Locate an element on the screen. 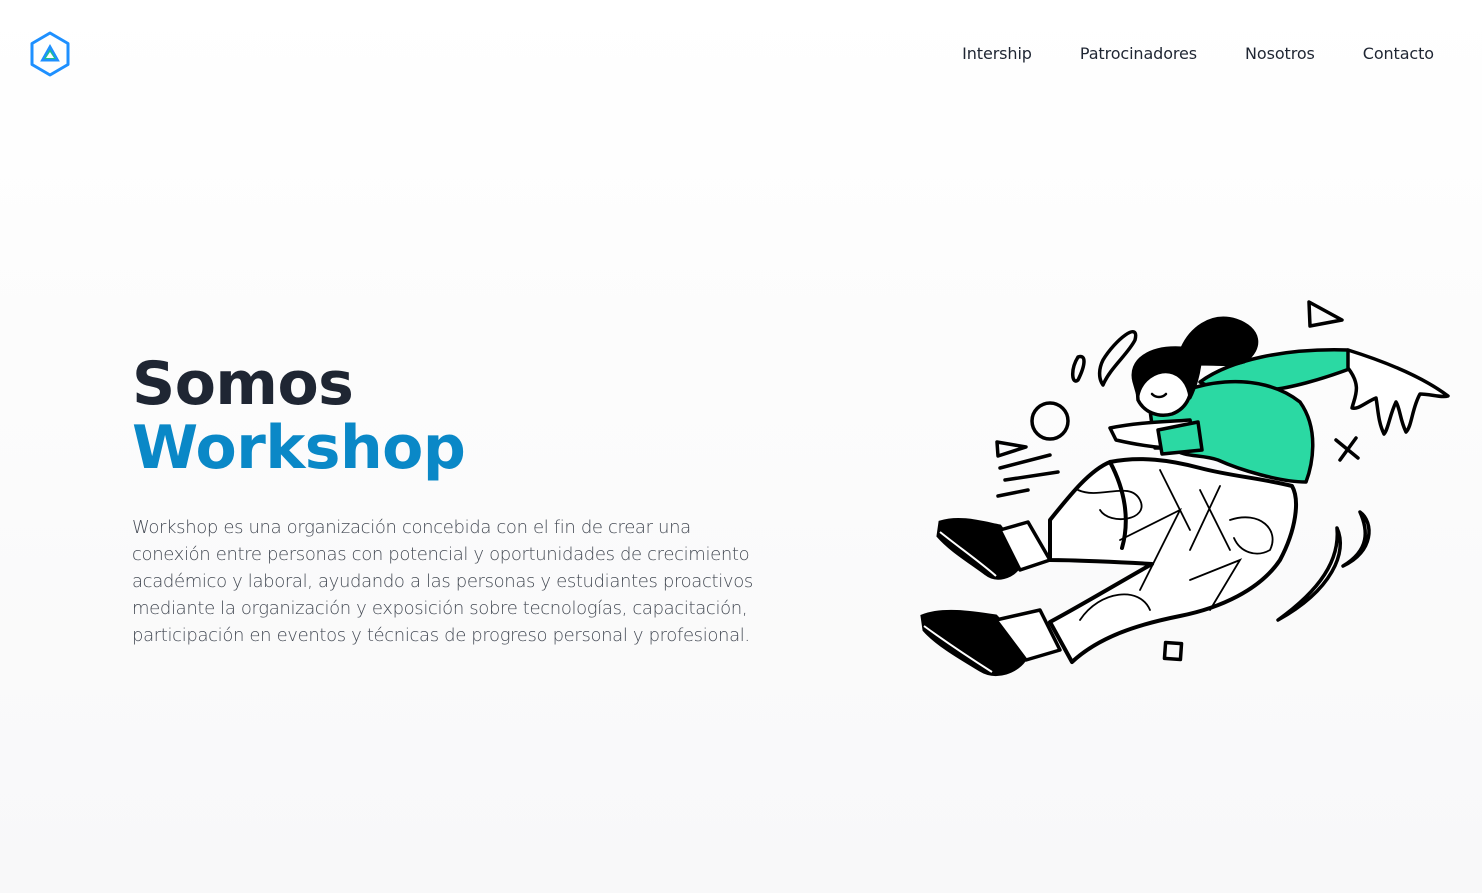 The width and height of the screenshot is (1482, 893). logo-home-link is located at coordinates (50, 54).